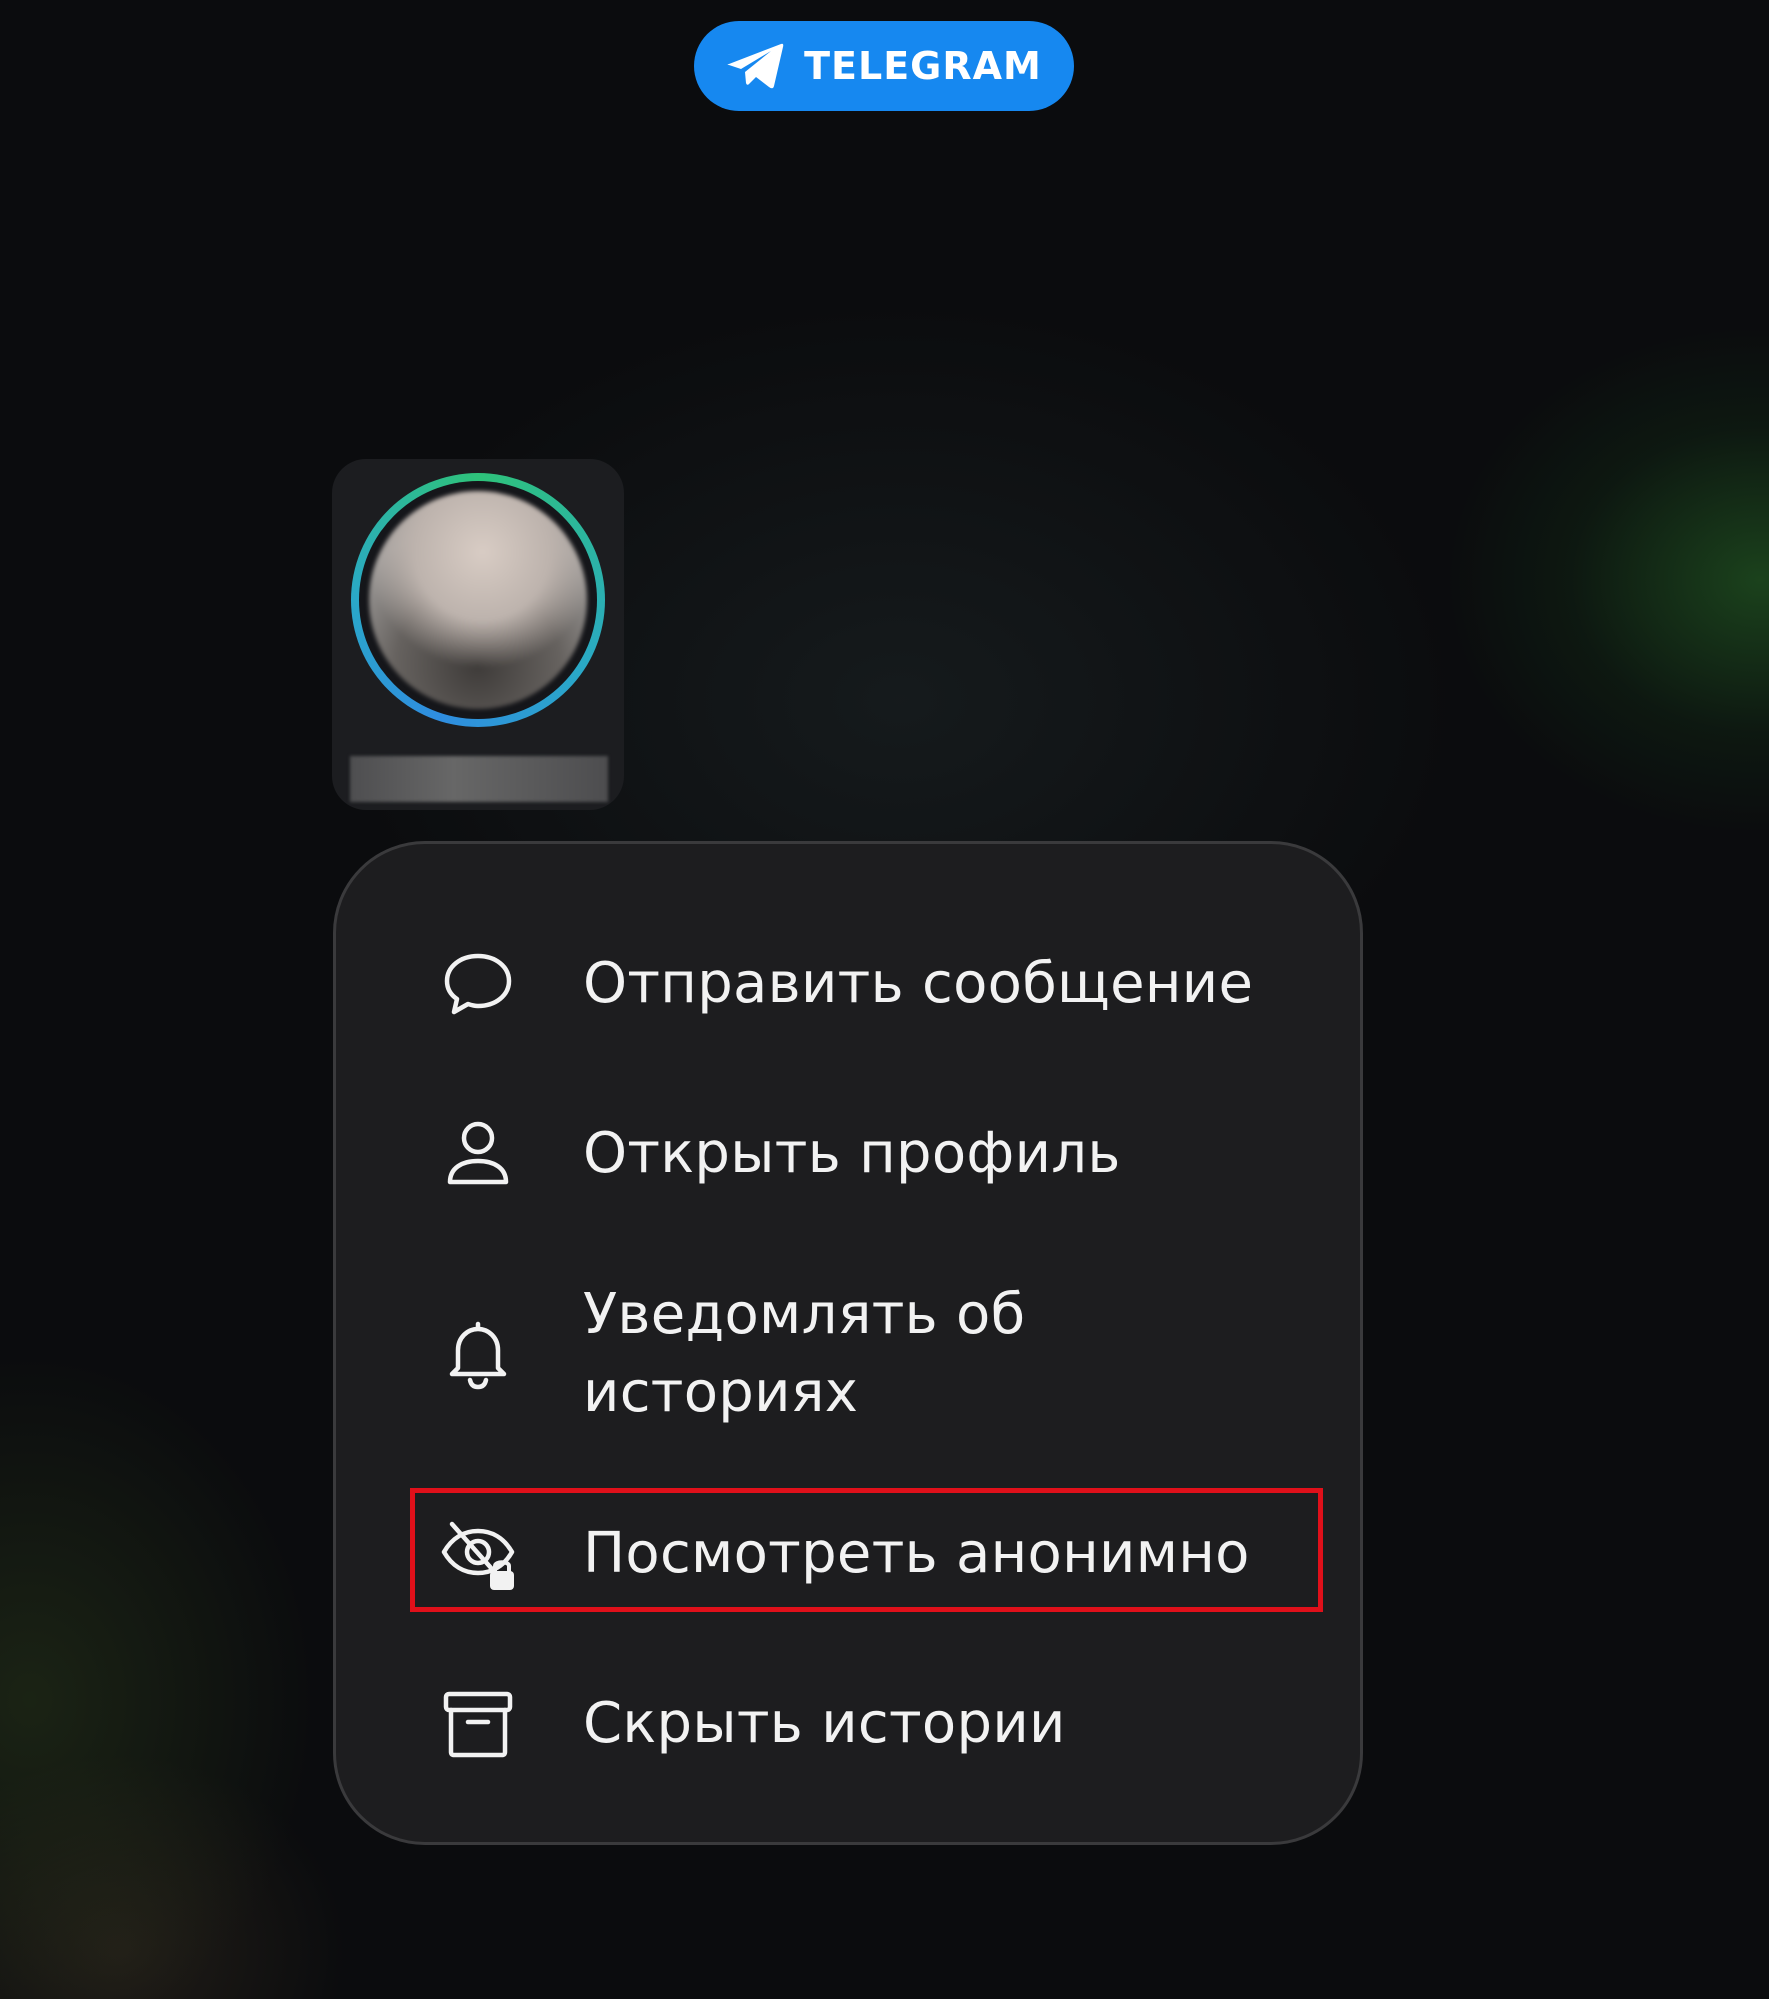 Image resolution: width=1769 pixels, height=1999 pixels. What do you see at coordinates (478, 600) in the screenshot?
I see `avatar` at bounding box center [478, 600].